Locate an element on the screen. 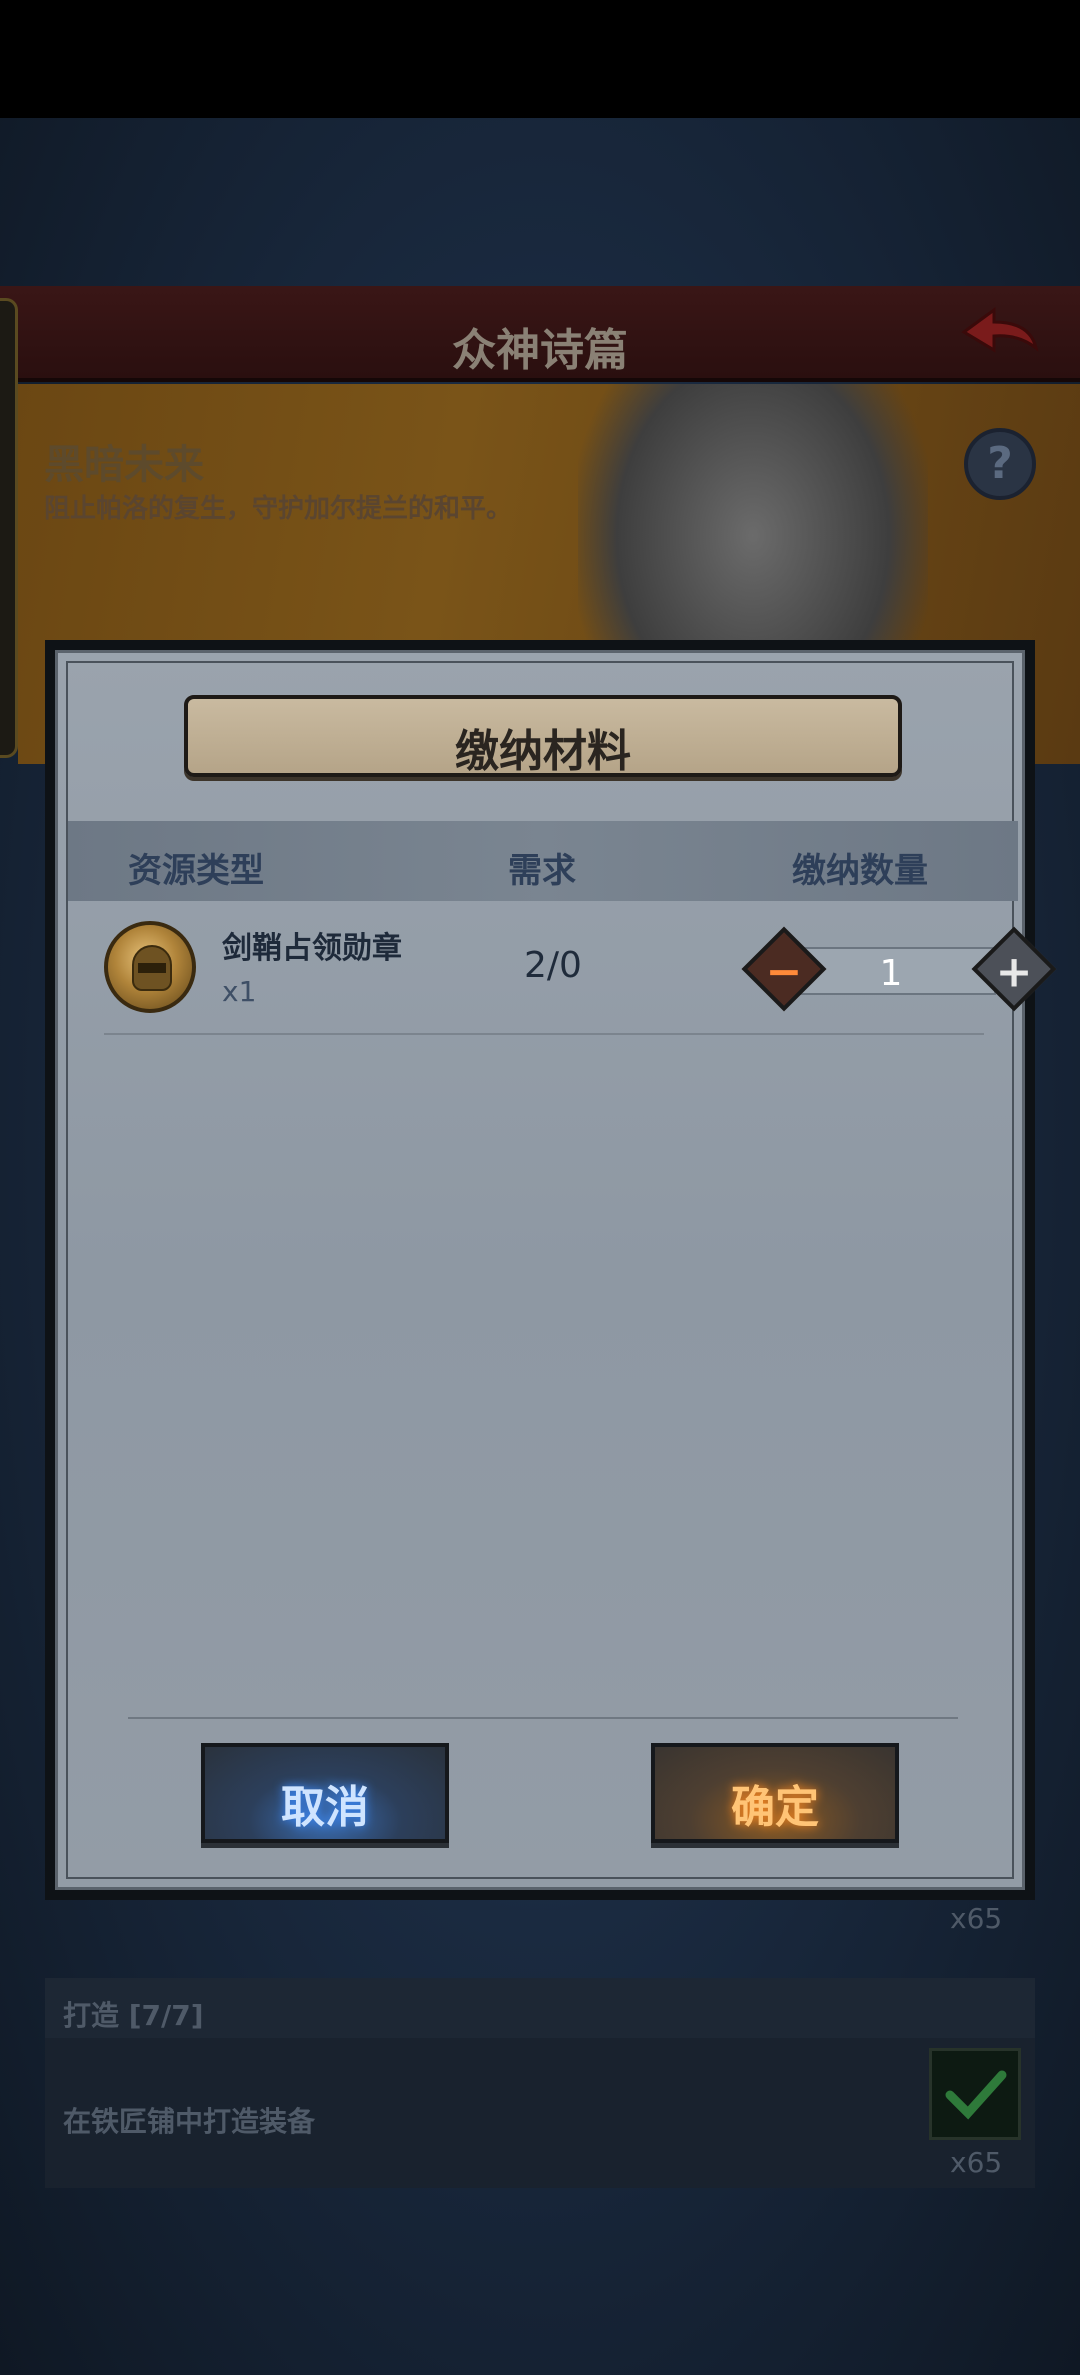 The width and height of the screenshot is (1080, 2375). increase-button: + is located at coordinates (1014, 969).